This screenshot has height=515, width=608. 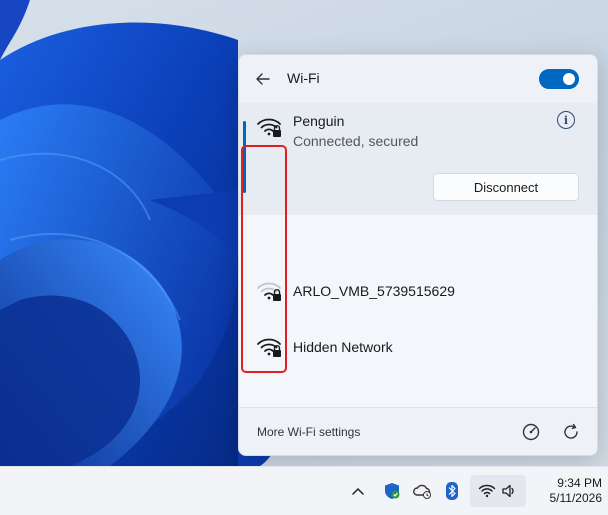 What do you see at coordinates (418, 79) in the screenshot?
I see `flyout-header: Wi-Fi` at bounding box center [418, 79].